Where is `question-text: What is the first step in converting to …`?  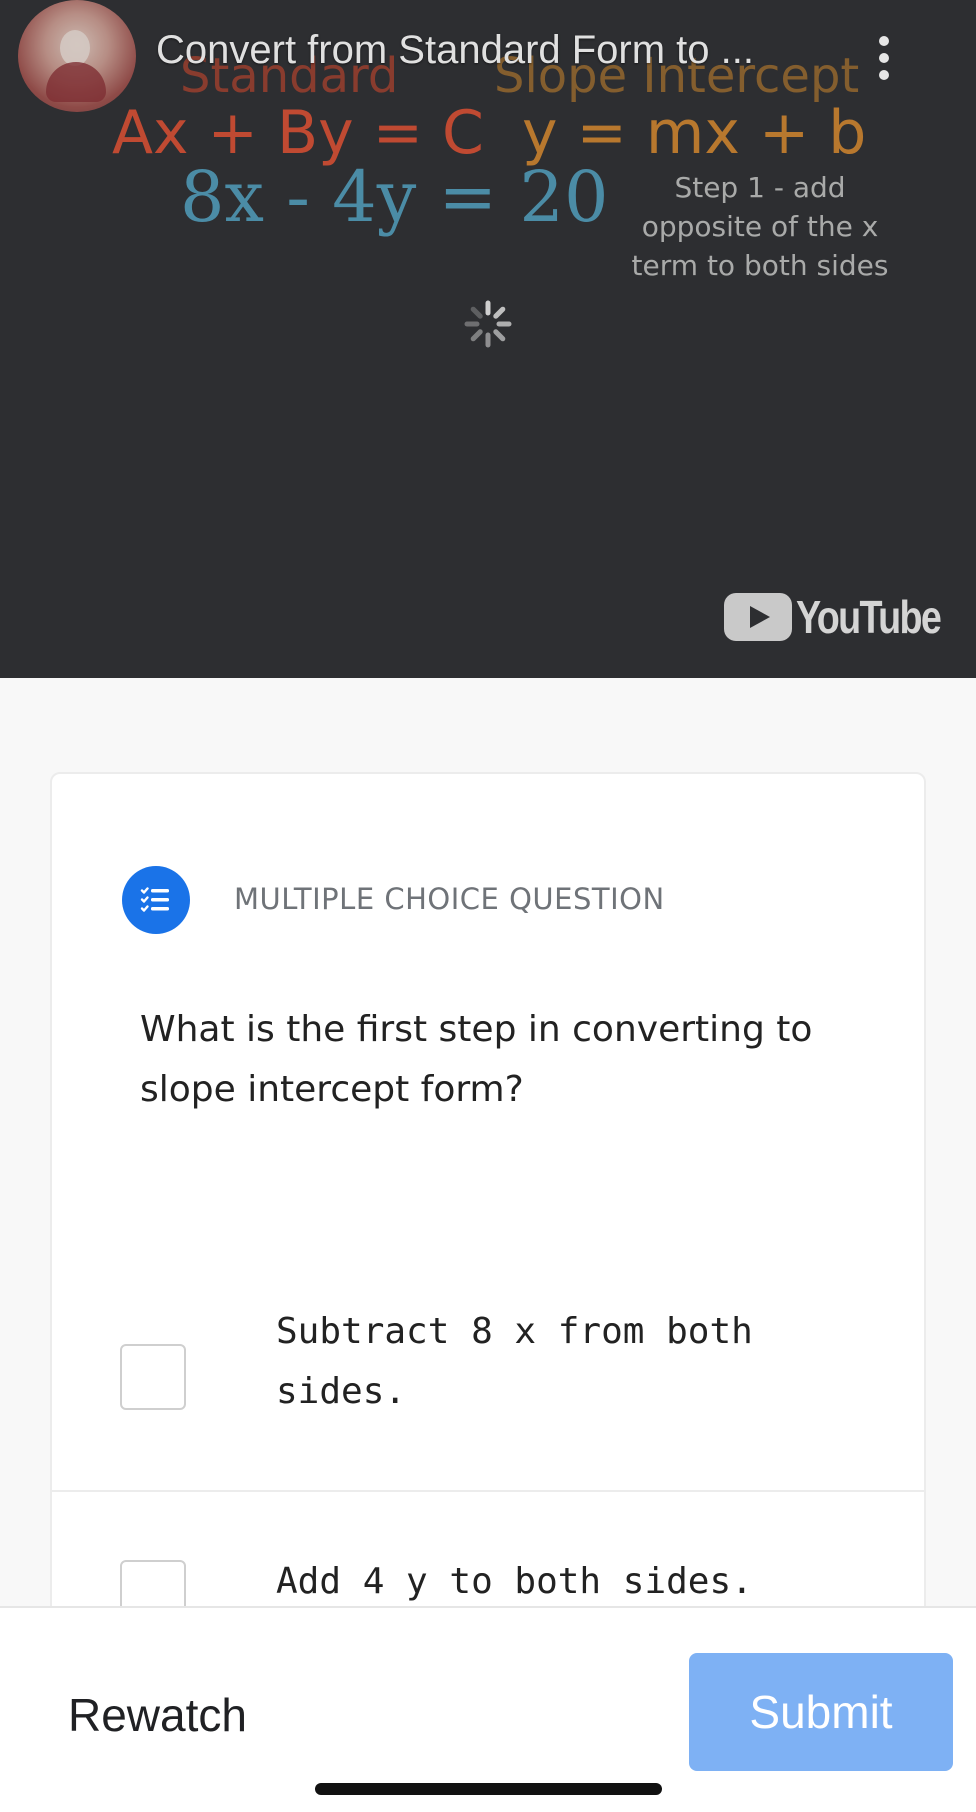 question-text: What is the first step in converting to … is located at coordinates (476, 1059).